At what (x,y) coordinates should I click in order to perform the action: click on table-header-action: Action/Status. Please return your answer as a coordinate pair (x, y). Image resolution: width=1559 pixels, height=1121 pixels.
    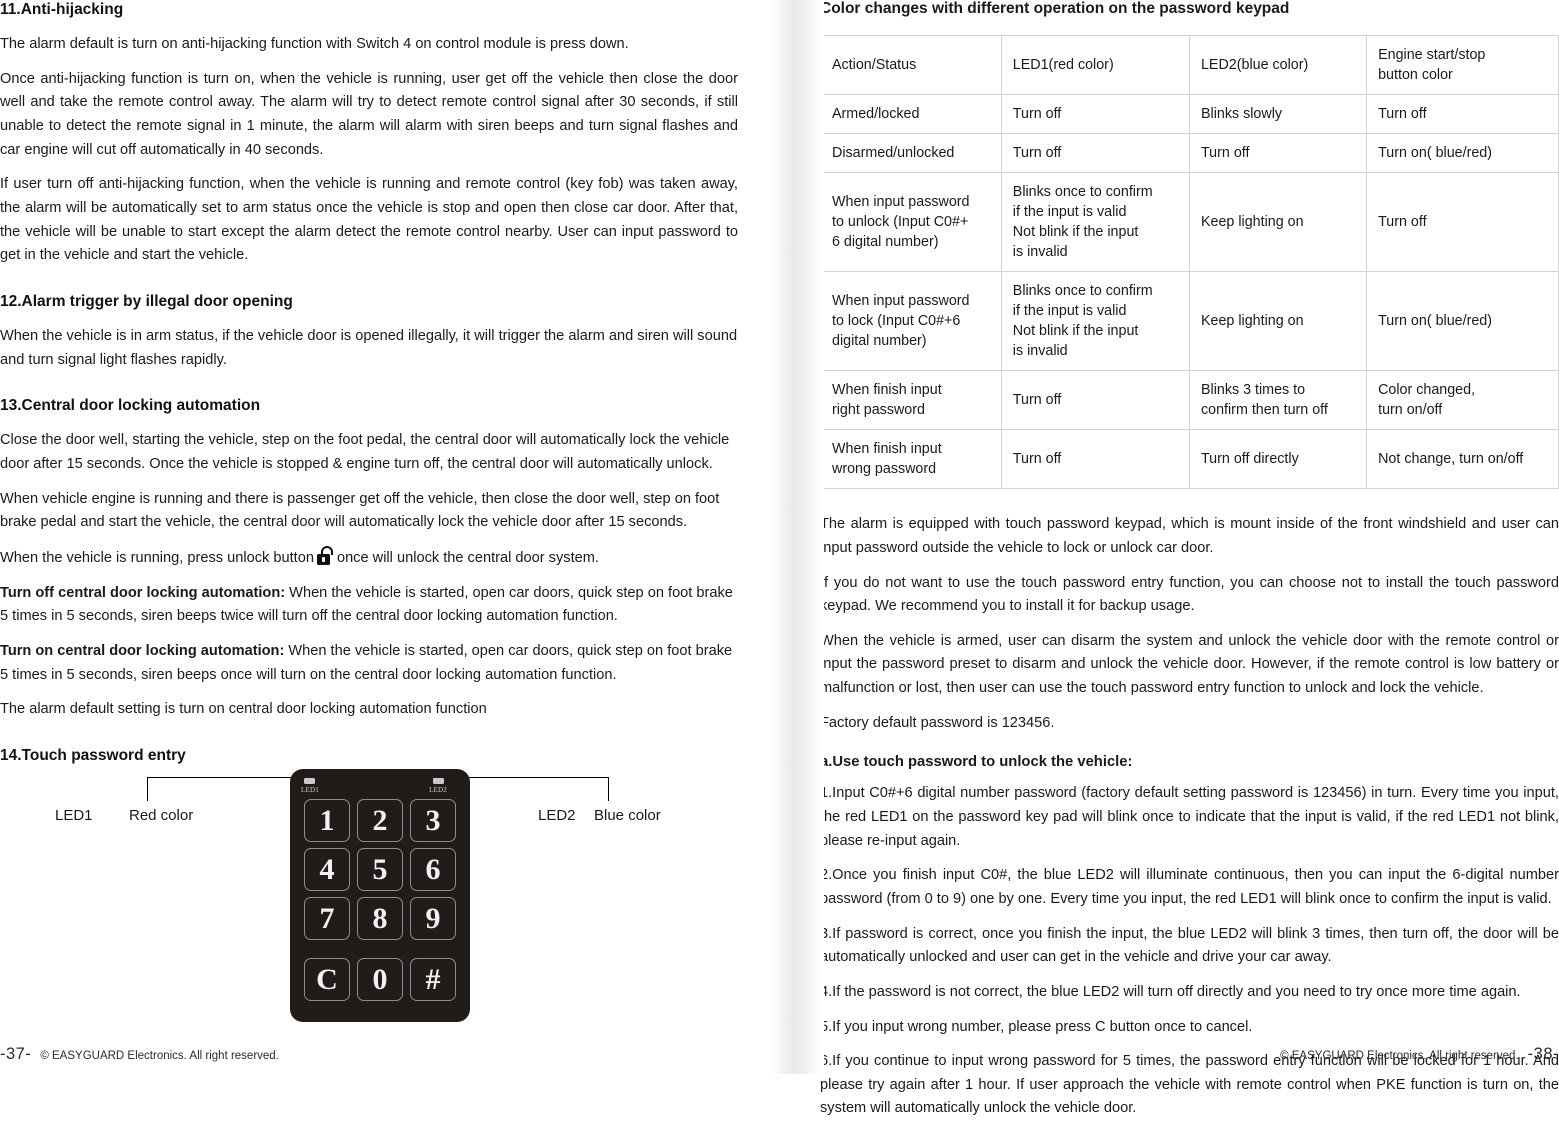
    Looking at the image, I should click on (911, 65).